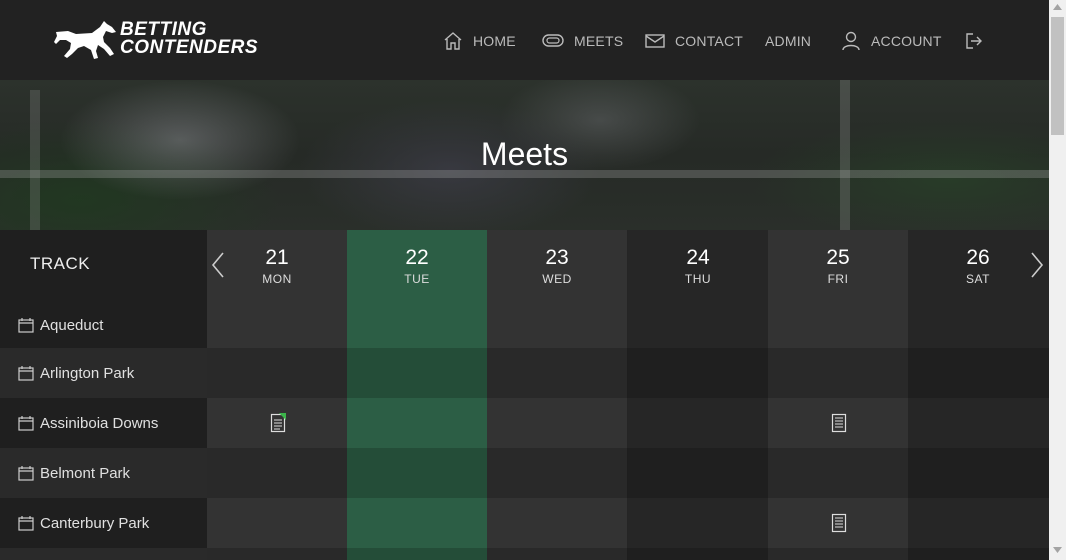 Image resolution: width=1066 pixels, height=560 pixels. What do you see at coordinates (494, 41) in the screenshot?
I see `nav-home-label: HOME` at bounding box center [494, 41].